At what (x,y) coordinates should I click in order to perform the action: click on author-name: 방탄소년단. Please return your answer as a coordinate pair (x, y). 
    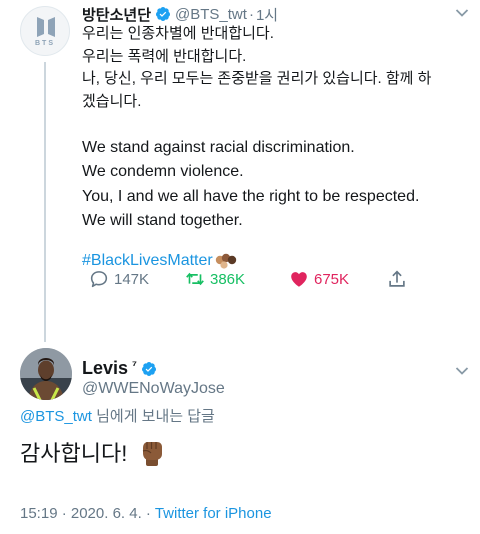
    Looking at the image, I should click on (116, 14).